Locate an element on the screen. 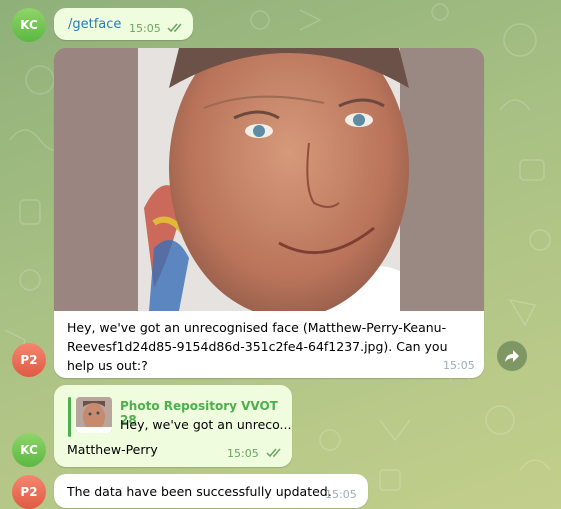  reply-quote-bar is located at coordinates (69, 417).